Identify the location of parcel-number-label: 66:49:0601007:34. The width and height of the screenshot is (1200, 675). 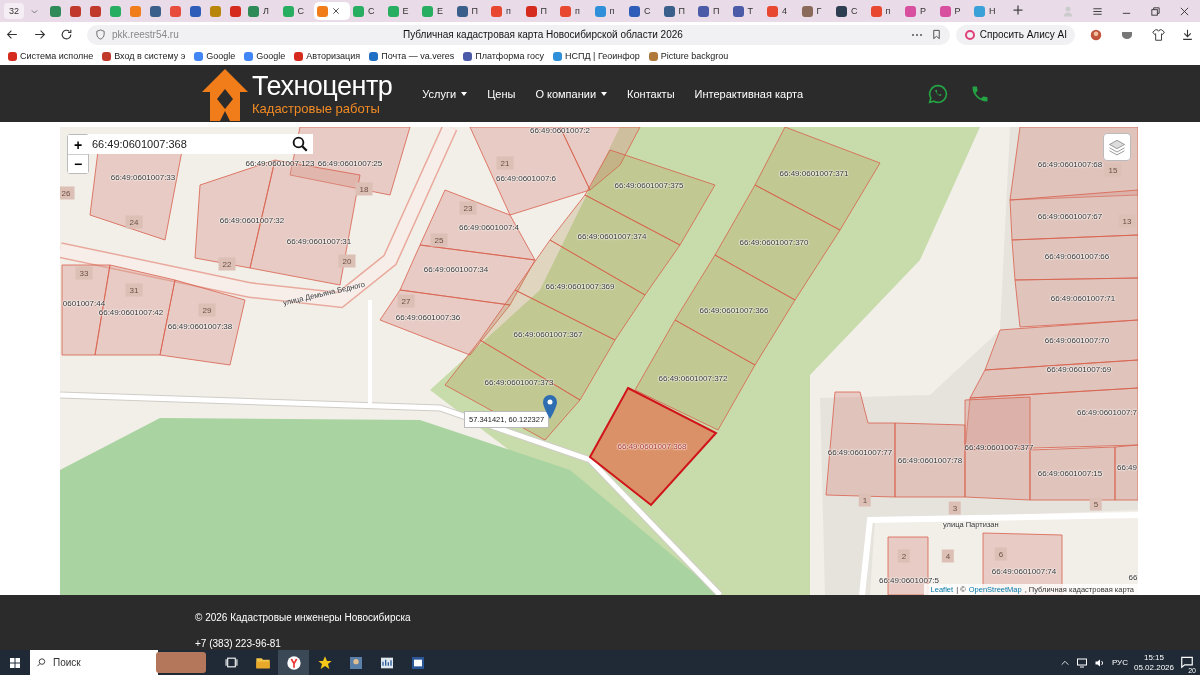
(456, 269).